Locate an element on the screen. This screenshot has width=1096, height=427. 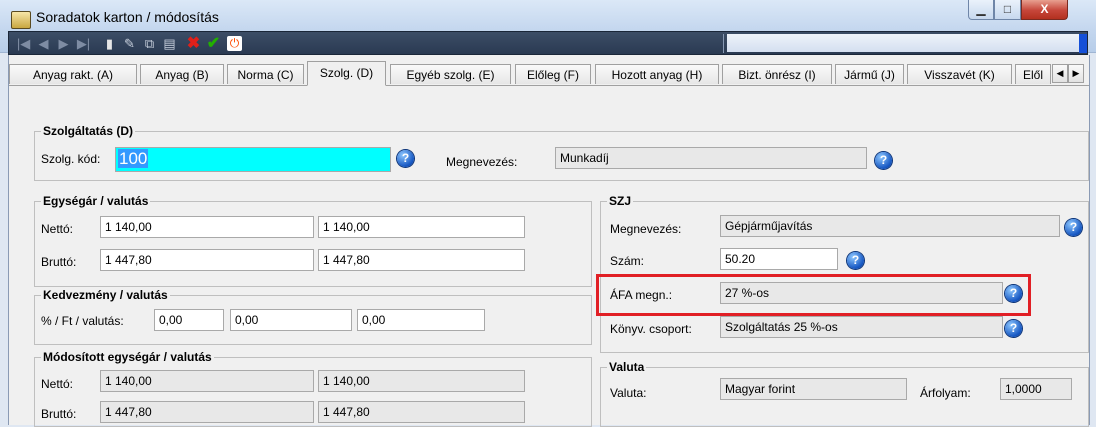
tab-anyag-rakt: Anyag rakt. (A) is located at coordinates (73, 74).